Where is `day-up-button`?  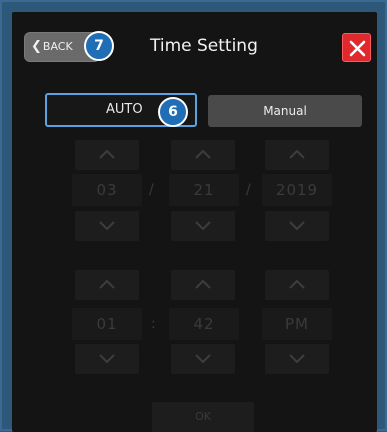
day-up-button is located at coordinates (203, 155).